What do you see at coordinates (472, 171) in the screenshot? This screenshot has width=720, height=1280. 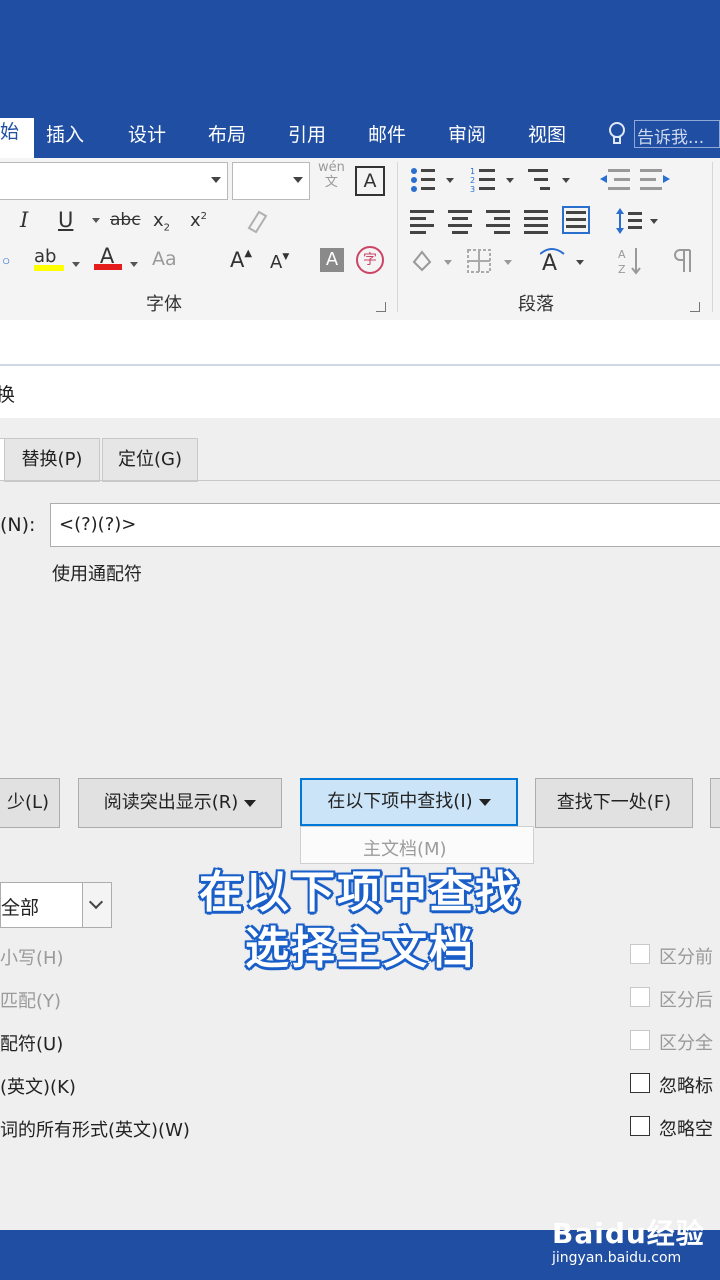 I see `svg-text: 1` at bounding box center [472, 171].